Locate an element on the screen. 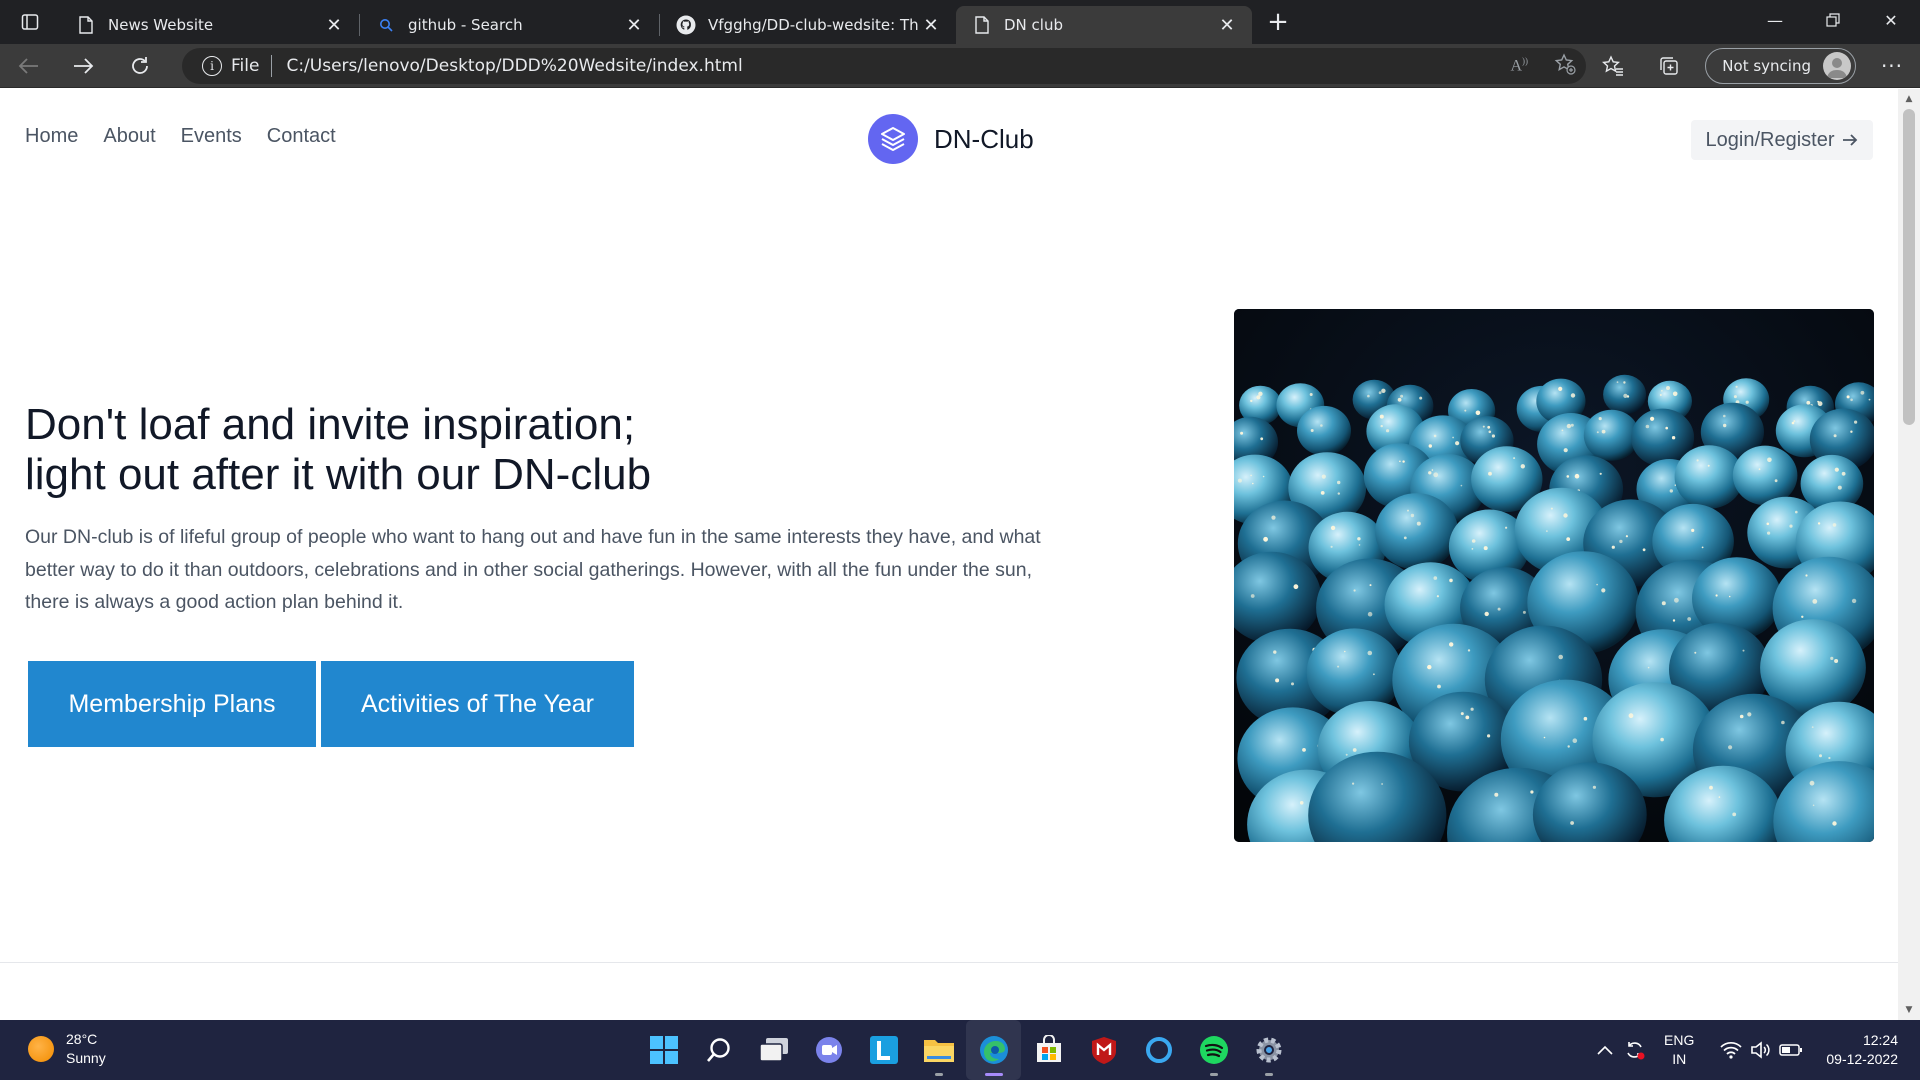  language-code: ENG is located at coordinates (1679, 1040).